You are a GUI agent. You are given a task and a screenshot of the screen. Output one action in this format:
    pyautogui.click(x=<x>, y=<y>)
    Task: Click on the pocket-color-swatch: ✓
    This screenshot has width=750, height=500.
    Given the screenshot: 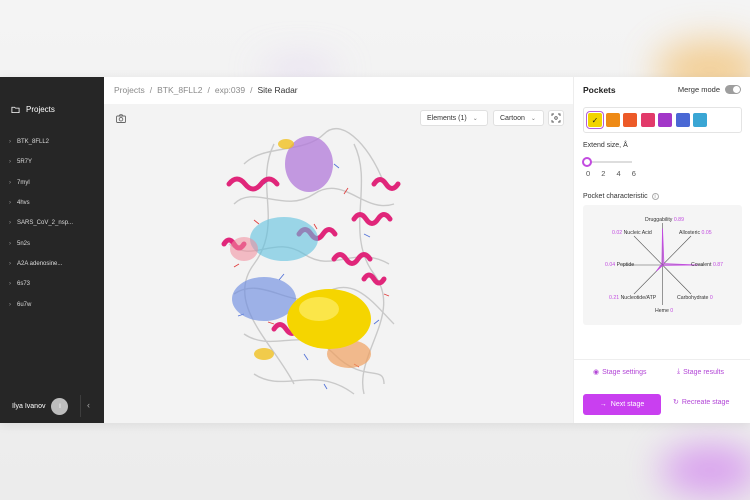 What is the action you would take?
    pyautogui.click(x=595, y=120)
    